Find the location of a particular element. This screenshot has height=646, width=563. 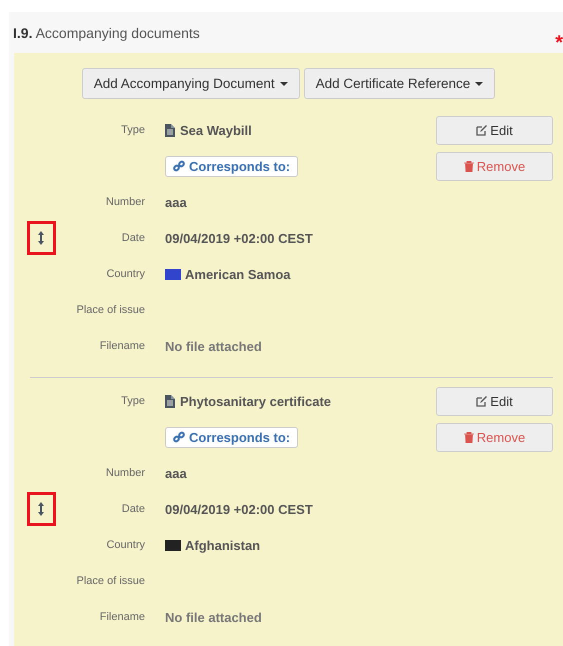

document-type: Phytosanitary certificate is located at coordinates (256, 401).